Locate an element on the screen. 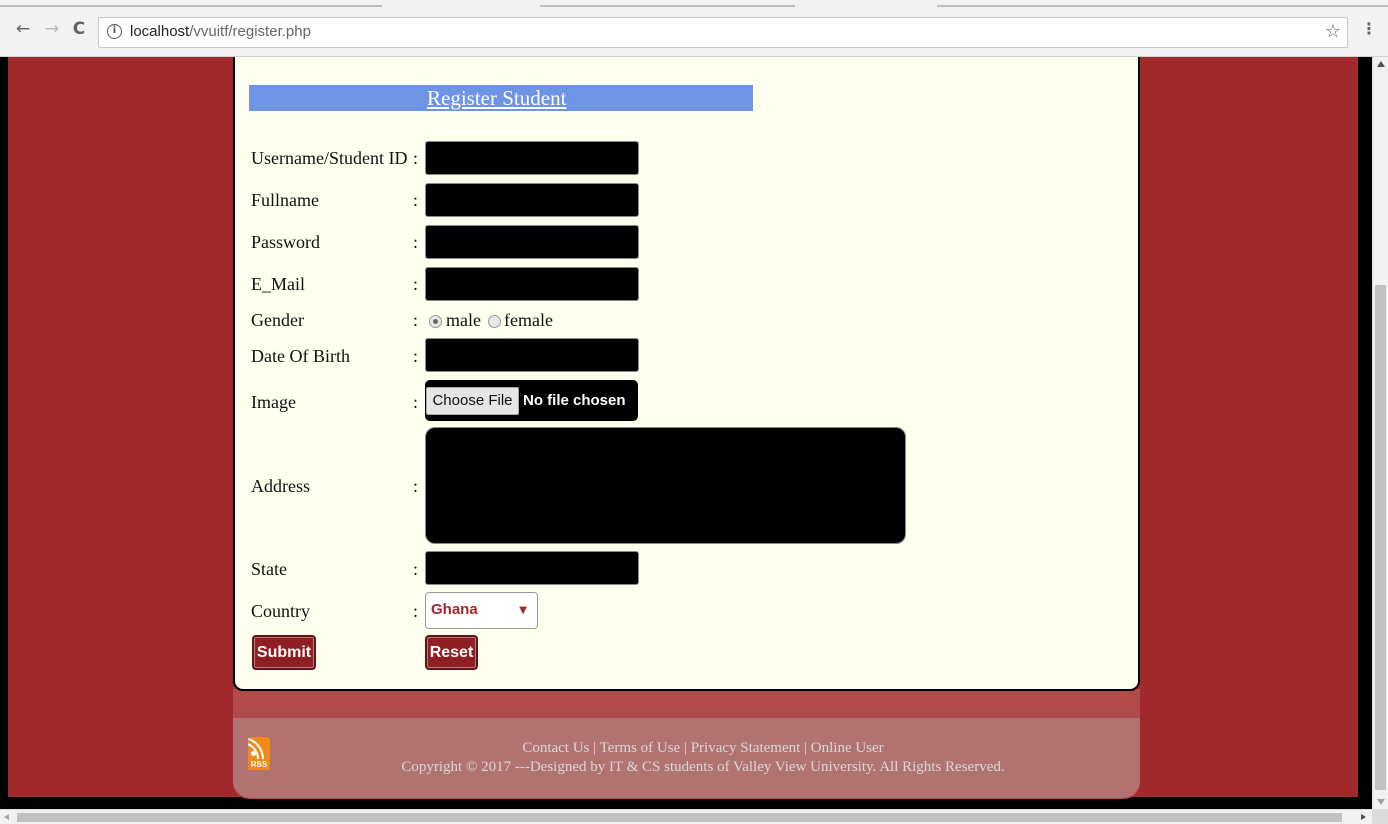 Image resolution: width=1388 pixels, height=824 pixels. url-text: localhost/vvuitf/register.php is located at coordinates (220, 31).